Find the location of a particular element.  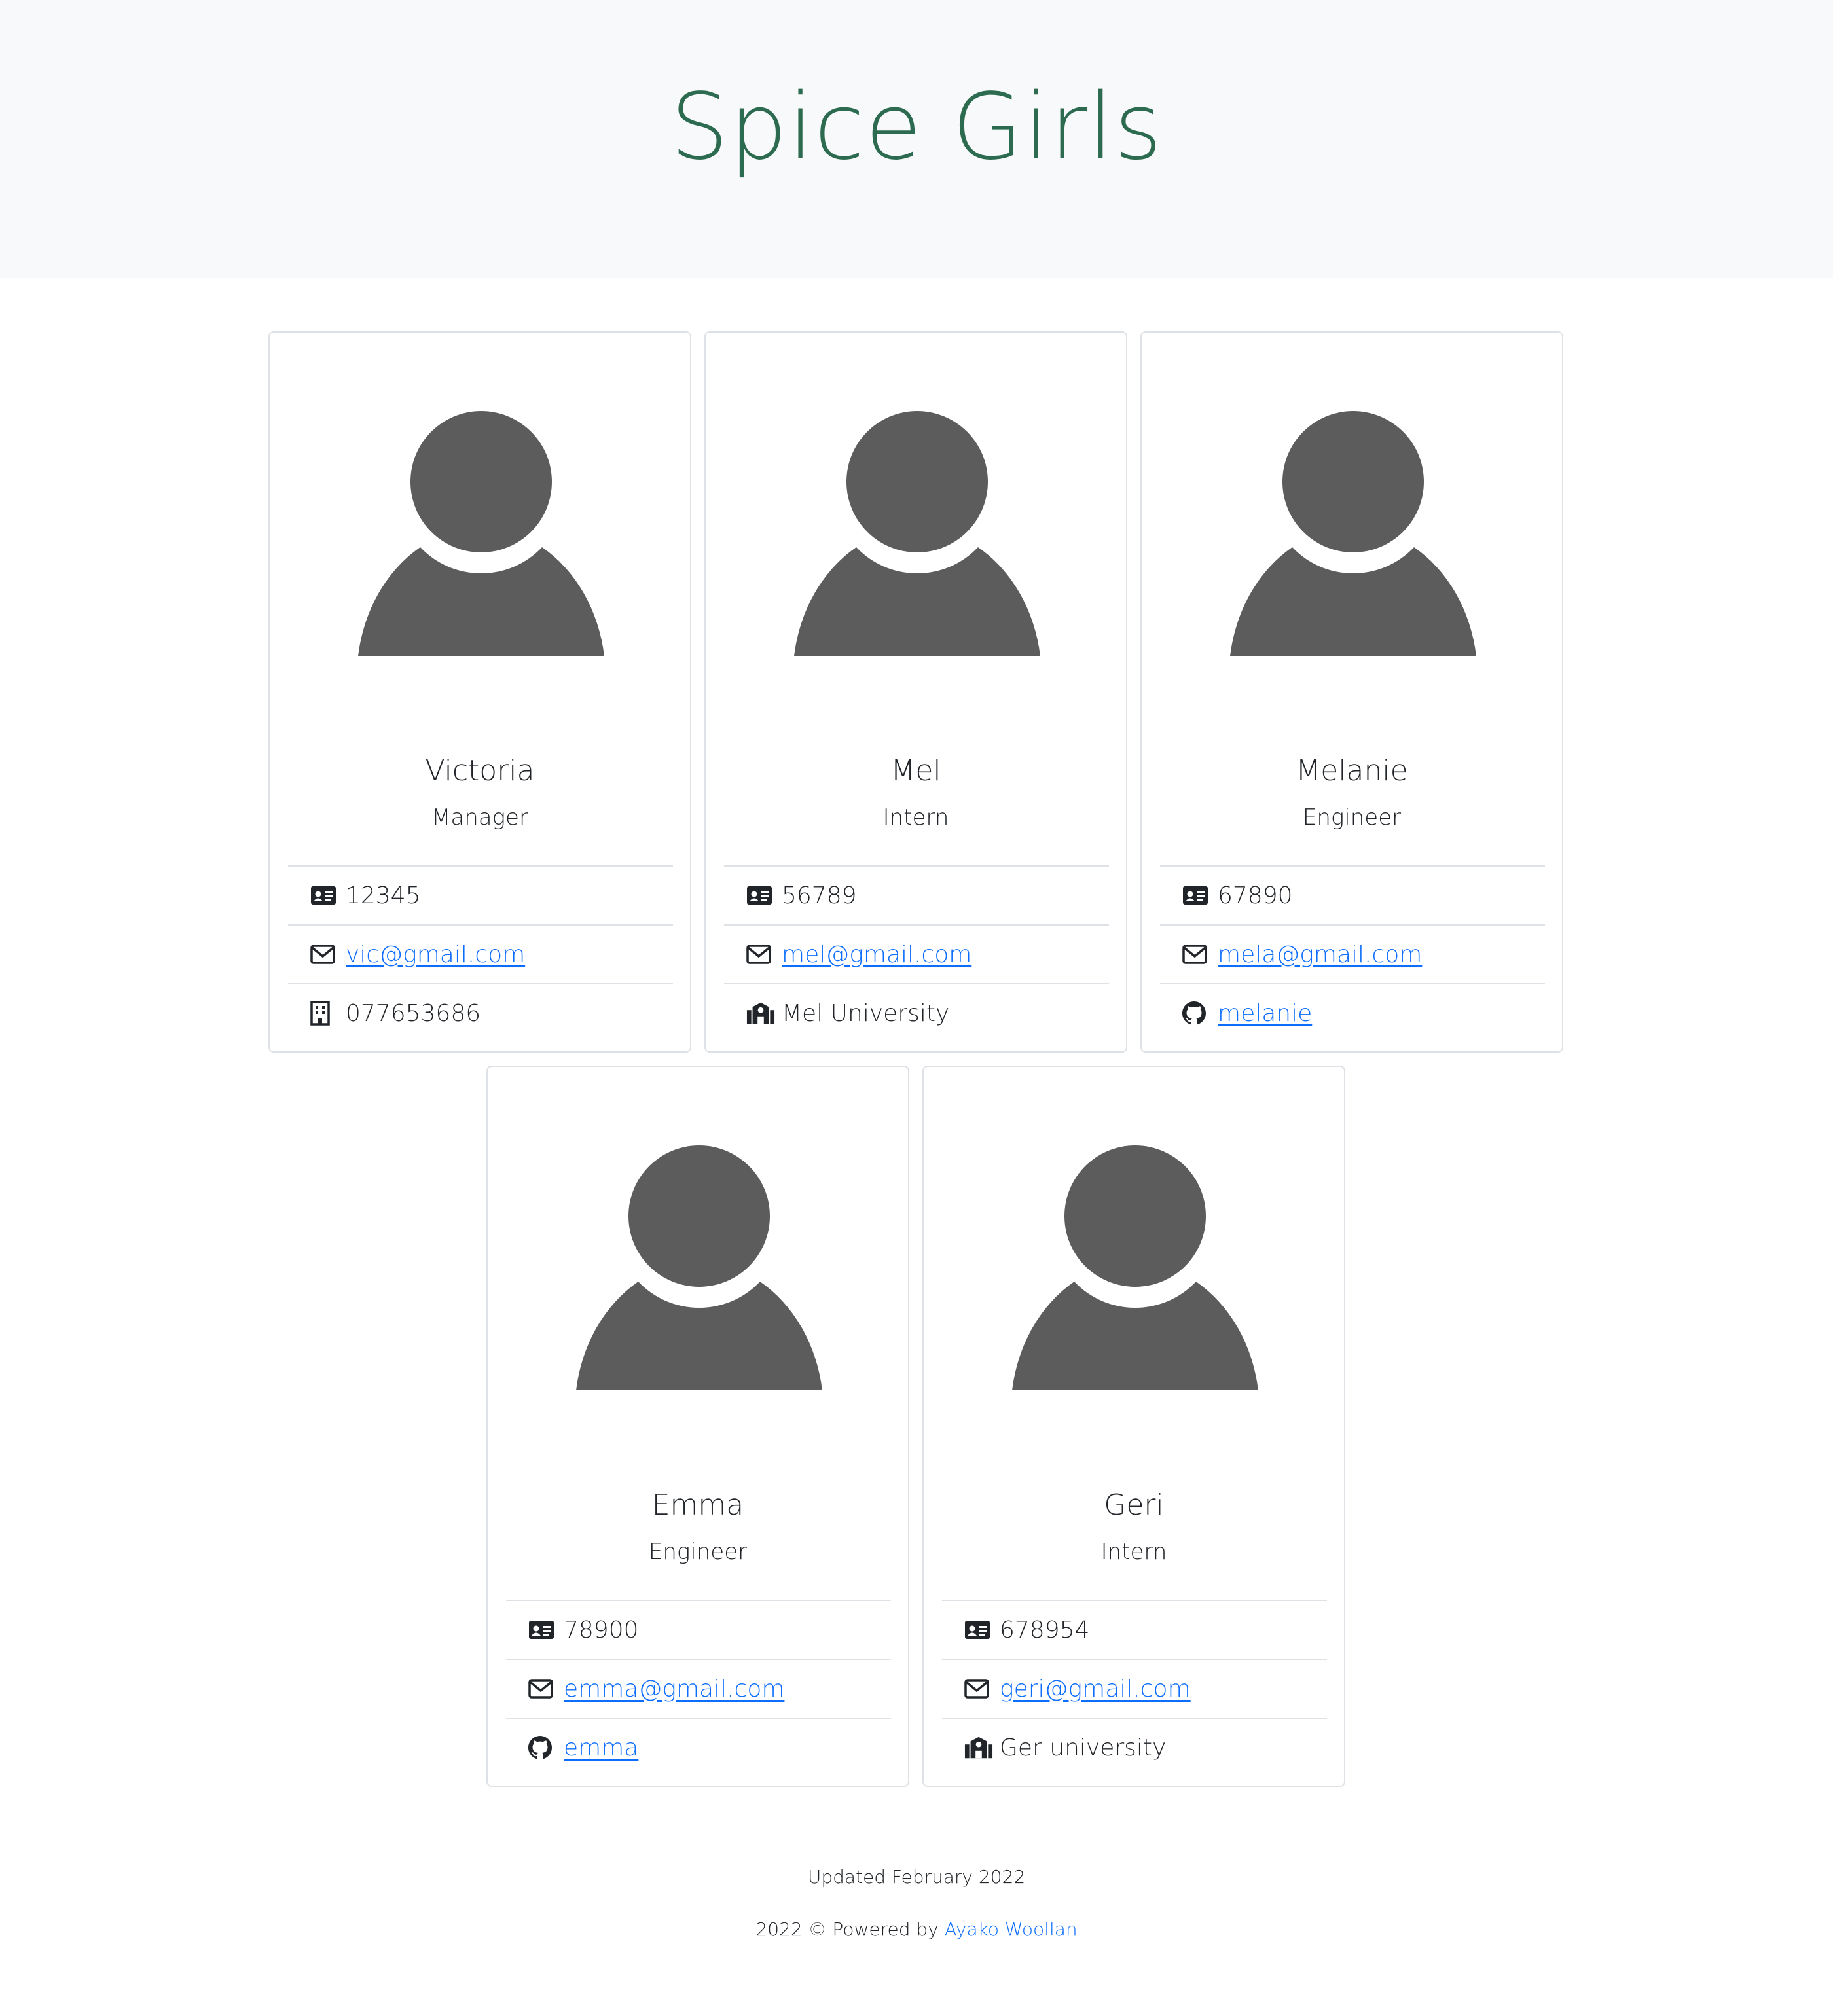

employee-info-list: 12345 vic@gmail.com 077653686 is located at coordinates (481, 953).